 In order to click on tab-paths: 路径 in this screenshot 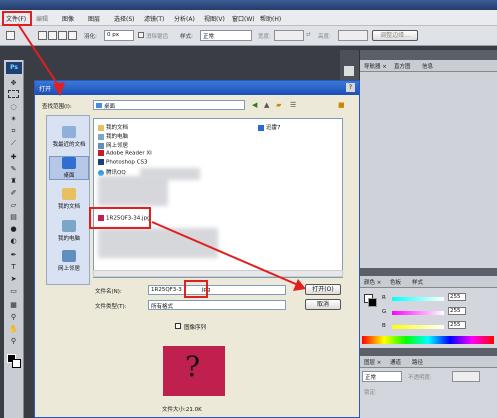, I will do `click(417, 362)`.